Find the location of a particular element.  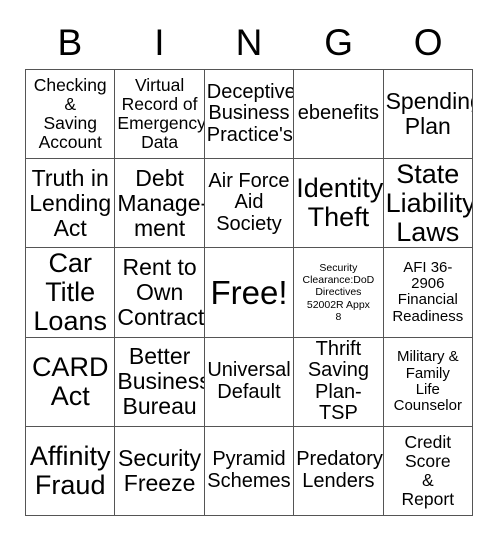

bingo-cell: Universal Default is located at coordinates (249, 382).